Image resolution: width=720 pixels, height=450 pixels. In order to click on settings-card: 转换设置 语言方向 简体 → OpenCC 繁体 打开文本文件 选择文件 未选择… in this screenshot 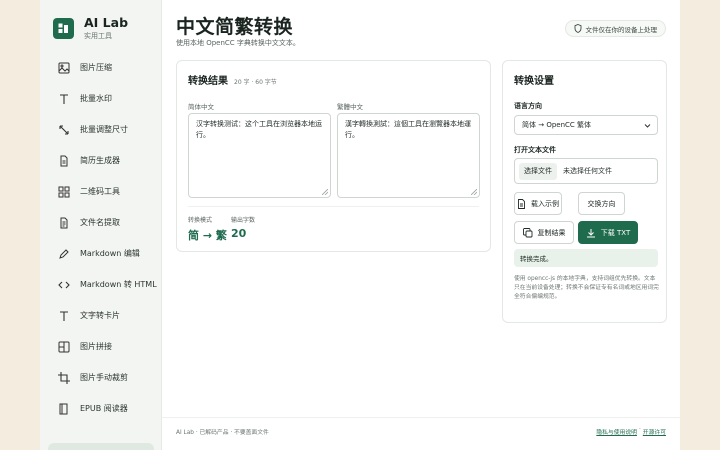, I will do `click(584, 191)`.